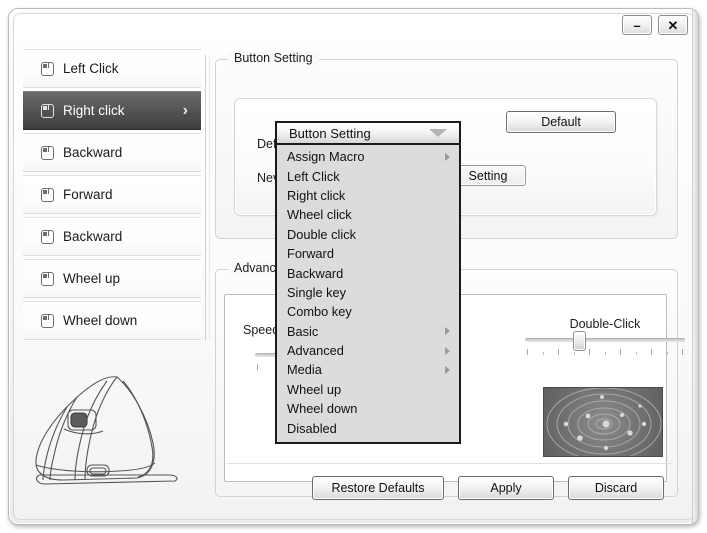  I want to click on key-setting-button: Setting, so click(488, 175).